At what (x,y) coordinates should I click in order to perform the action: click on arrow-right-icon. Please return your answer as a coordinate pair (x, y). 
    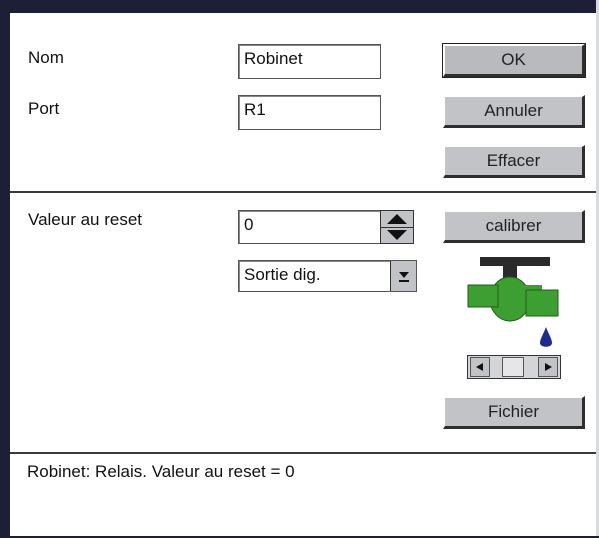
    Looking at the image, I should click on (548, 367).